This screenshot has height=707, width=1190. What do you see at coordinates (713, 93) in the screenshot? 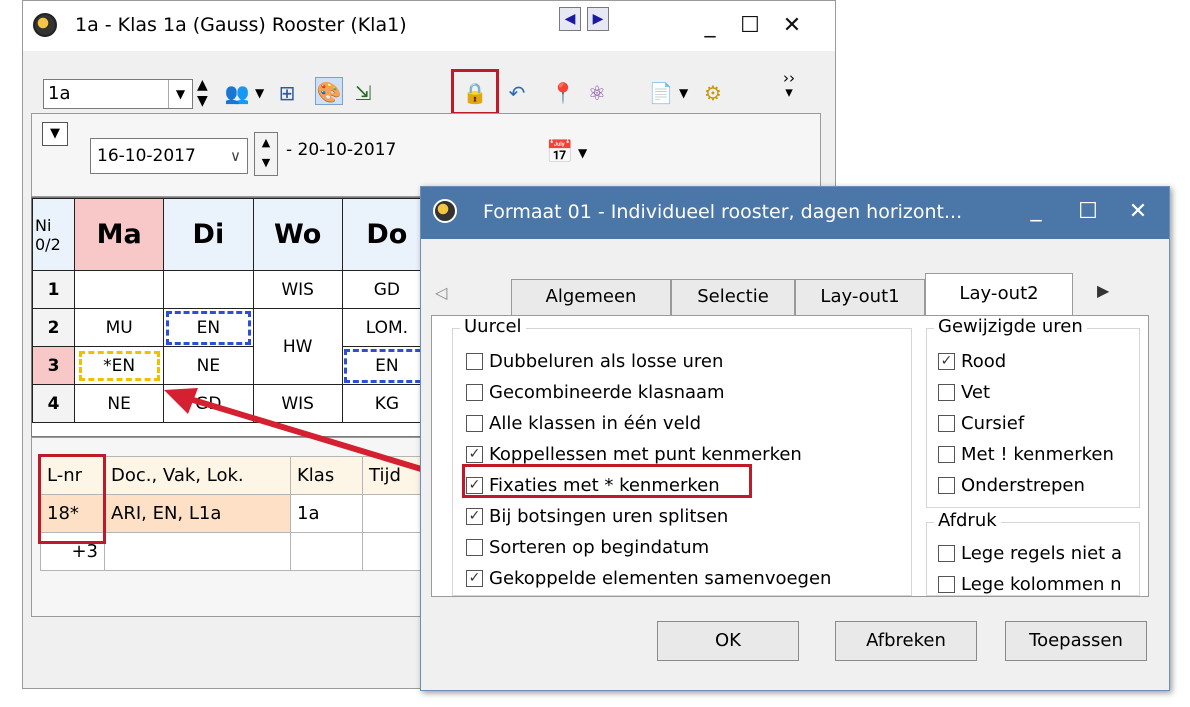
I see `gear-icon: ⚙` at bounding box center [713, 93].